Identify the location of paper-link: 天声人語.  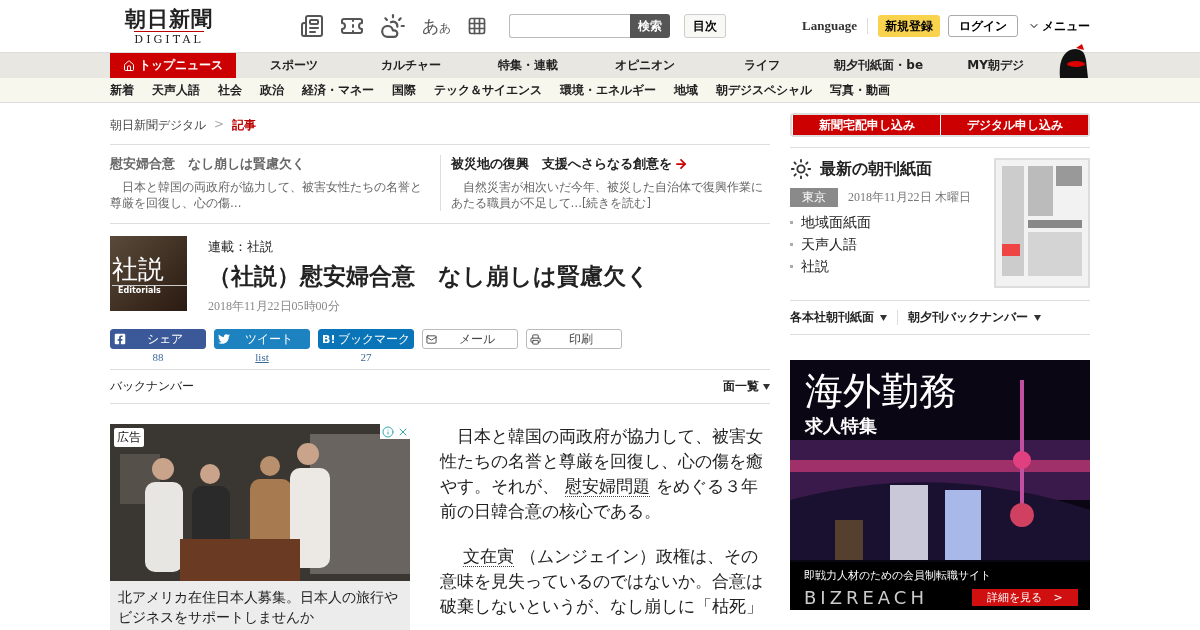
(880, 244).